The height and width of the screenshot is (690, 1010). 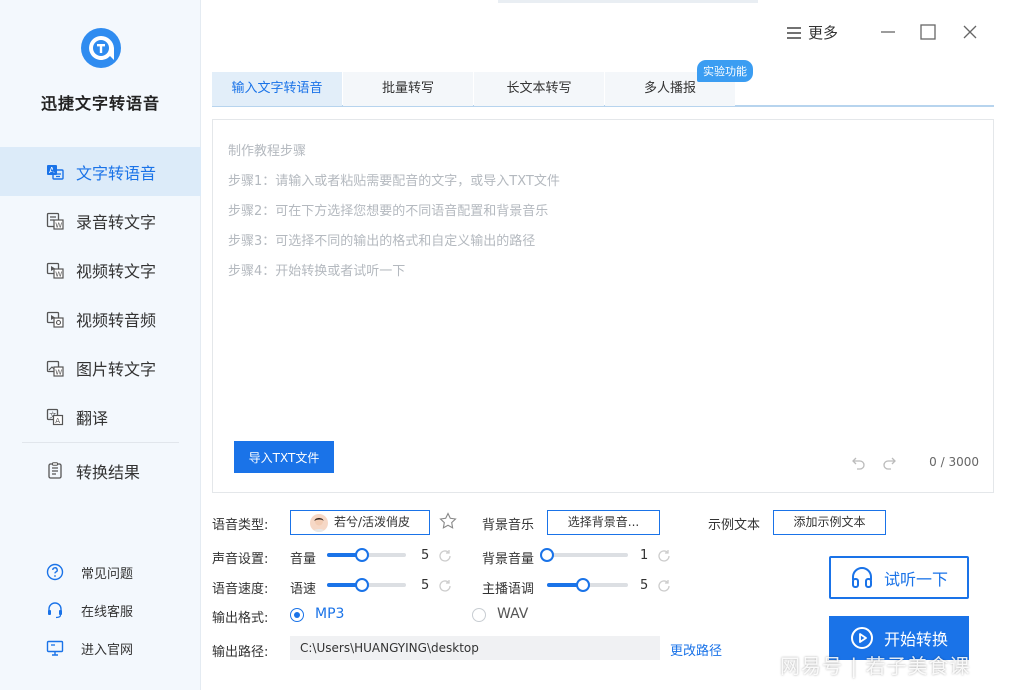 What do you see at coordinates (875, 666) in the screenshot?
I see `watermark-text: 网易号 | 若子美食课` at bounding box center [875, 666].